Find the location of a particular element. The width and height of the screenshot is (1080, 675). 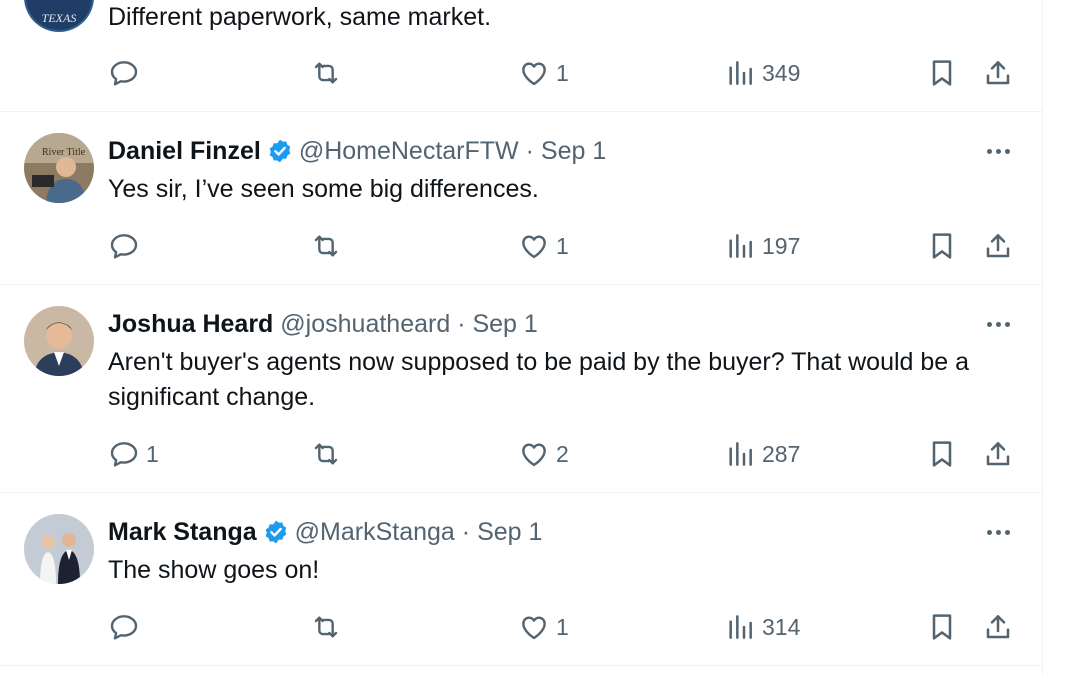

tweet-header: Joshua Heard @joshuatheard · Sep 1 is located at coordinates (323, 324).